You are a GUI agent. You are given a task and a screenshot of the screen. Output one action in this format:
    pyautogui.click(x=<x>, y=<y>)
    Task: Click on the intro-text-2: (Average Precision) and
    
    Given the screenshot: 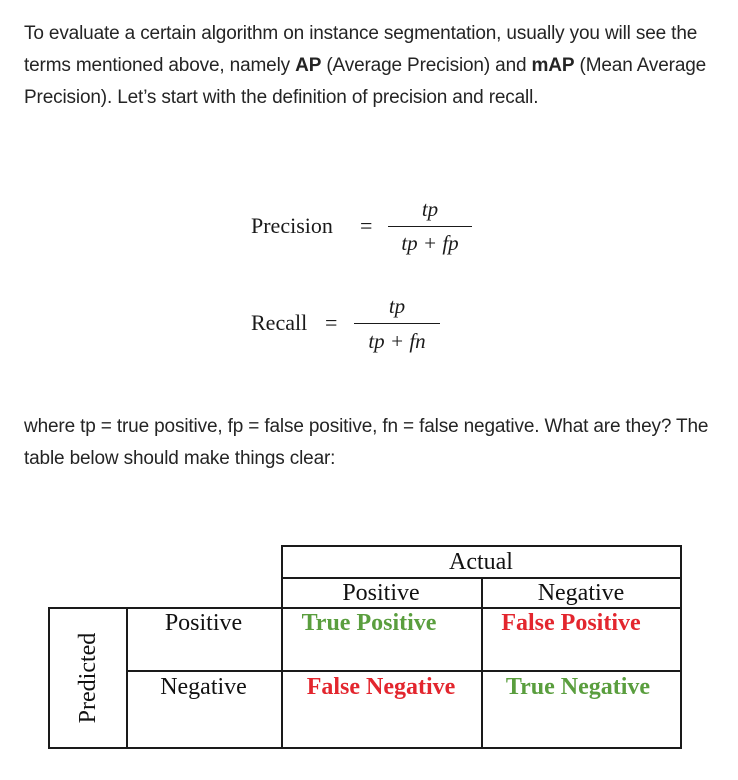 What is the action you would take?
    pyautogui.click(x=426, y=65)
    